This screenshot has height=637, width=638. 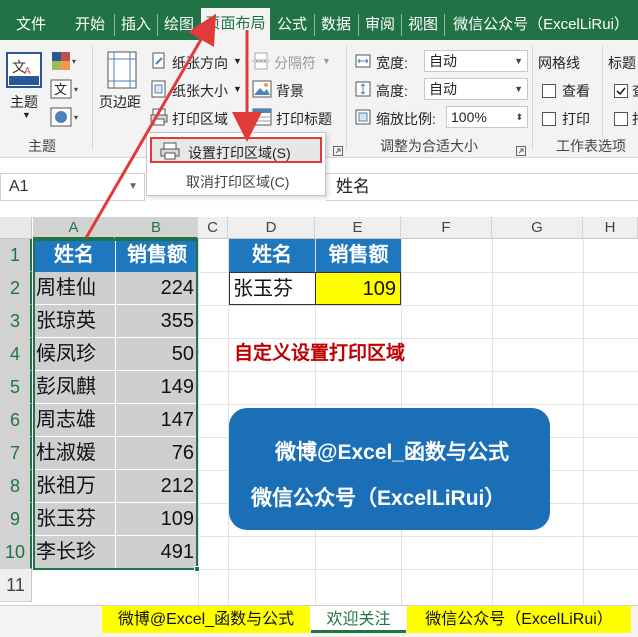 What do you see at coordinates (16, 288) in the screenshot?
I see `row-header-2: 2` at bounding box center [16, 288].